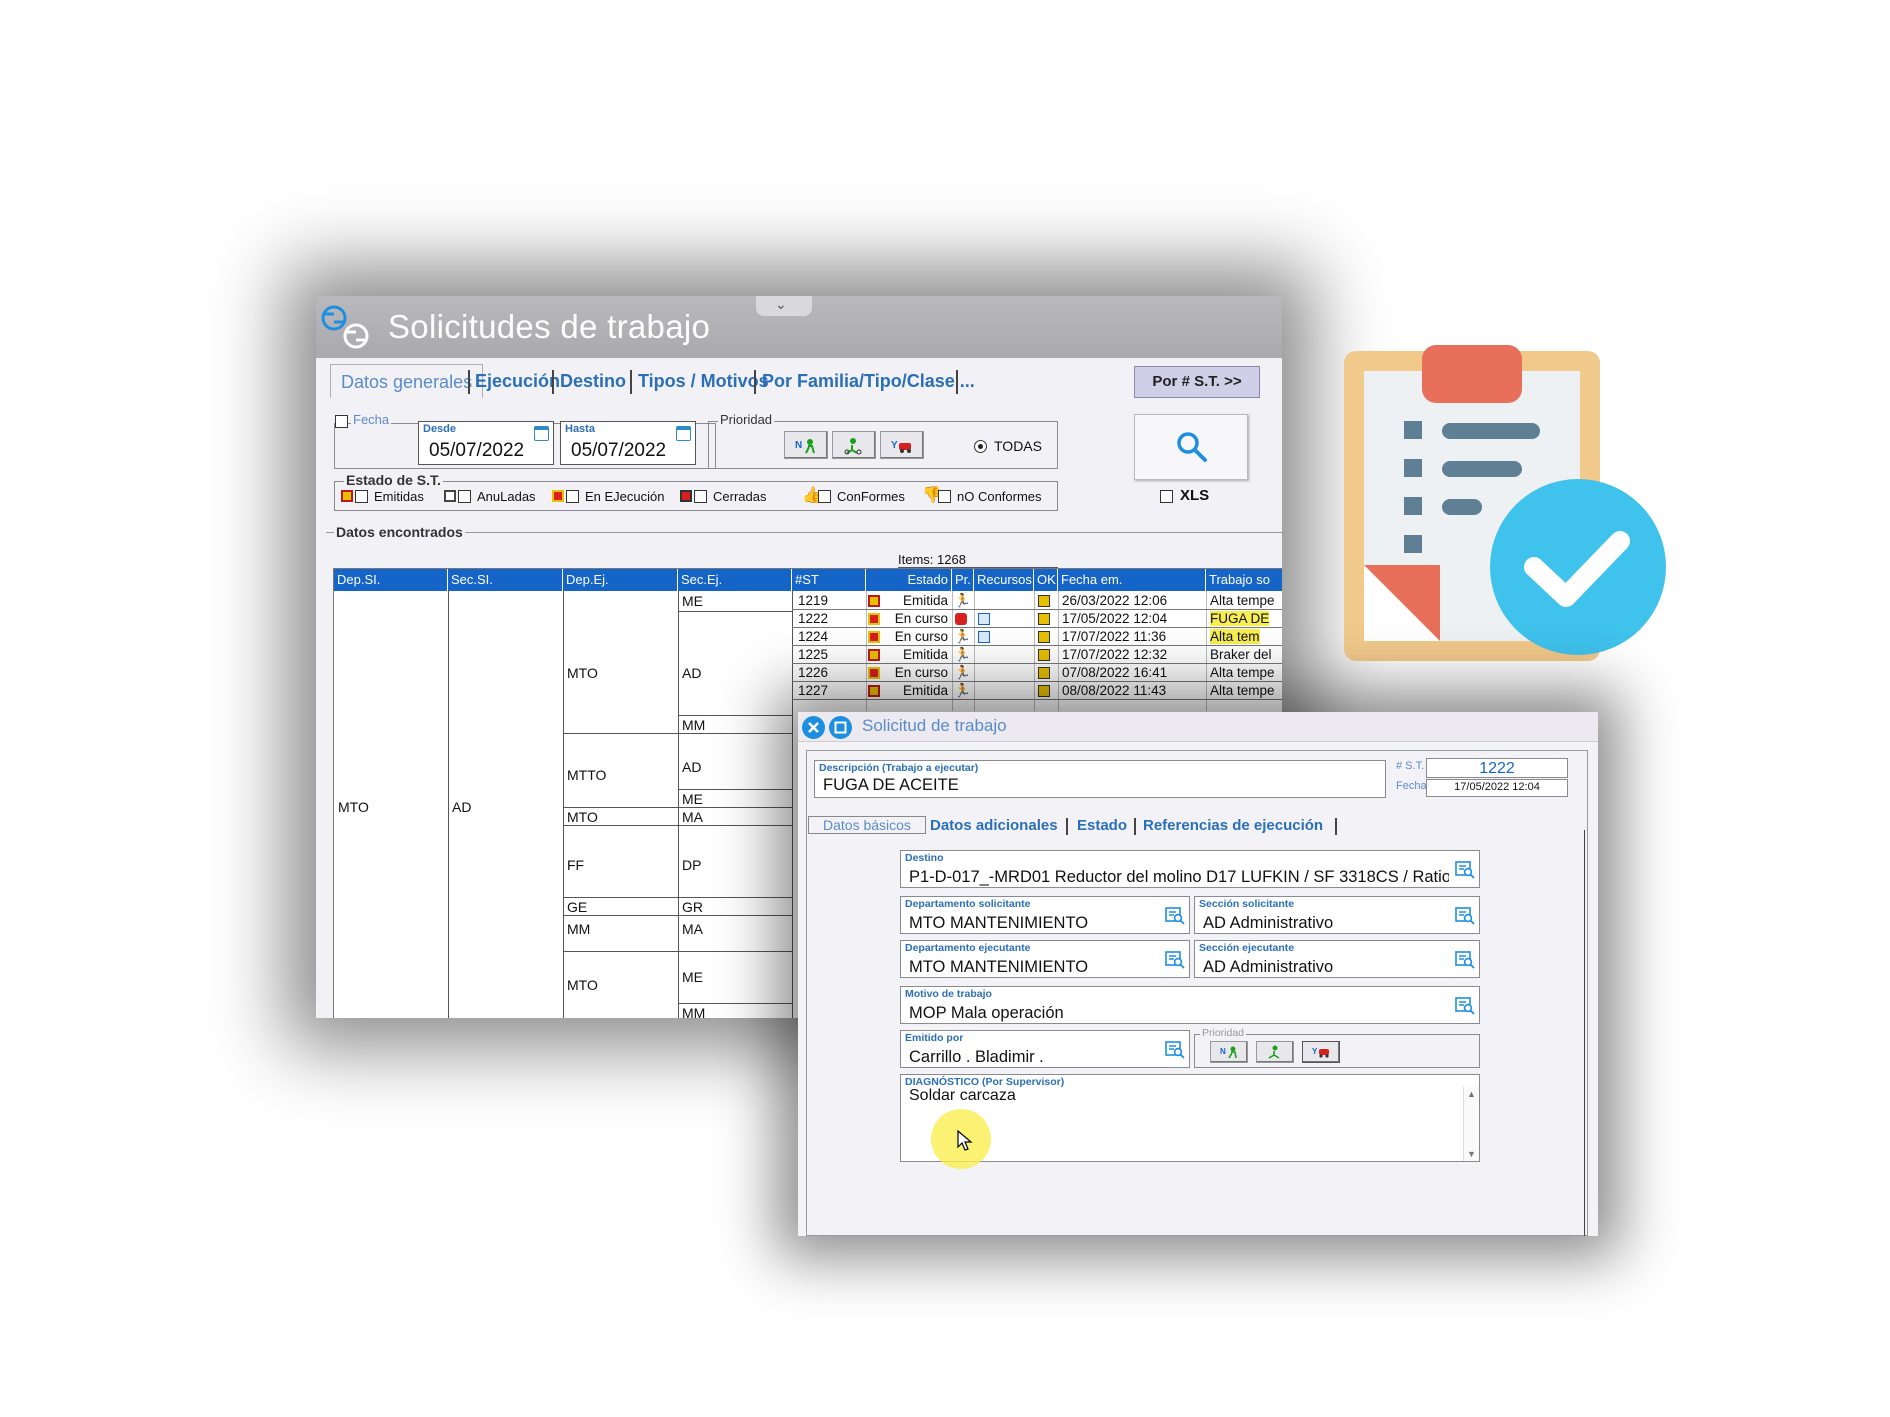  What do you see at coordinates (1244, 580) in the screenshot?
I see `col-trabajo: Trabajo so` at bounding box center [1244, 580].